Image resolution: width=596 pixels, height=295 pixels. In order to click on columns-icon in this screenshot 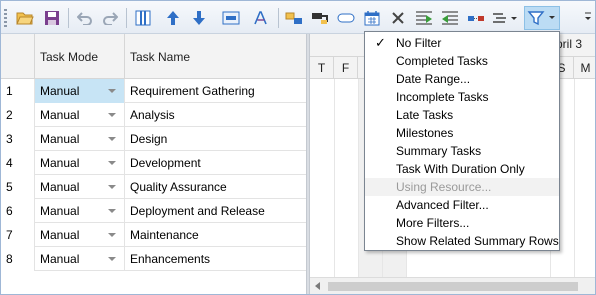, I will do `click(143, 18)`.